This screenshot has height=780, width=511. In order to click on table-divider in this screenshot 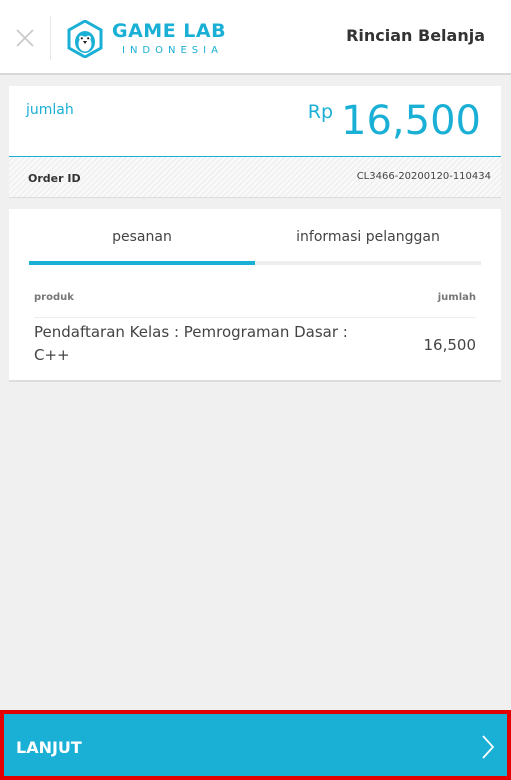, I will do `click(255, 317)`.